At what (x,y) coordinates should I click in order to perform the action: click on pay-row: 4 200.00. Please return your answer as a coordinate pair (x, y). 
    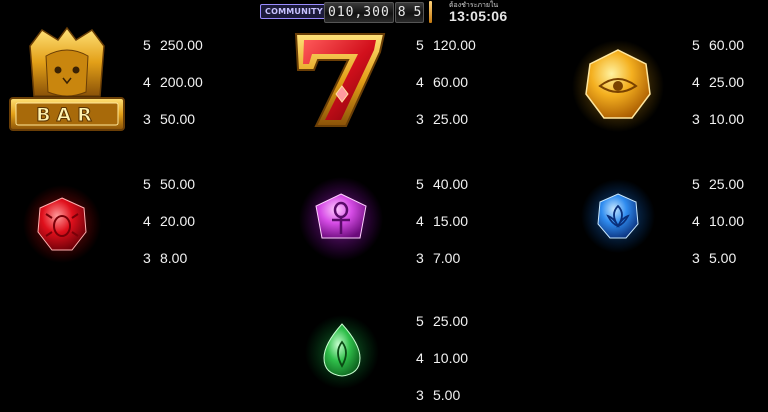
    Looking at the image, I should click on (193, 81).